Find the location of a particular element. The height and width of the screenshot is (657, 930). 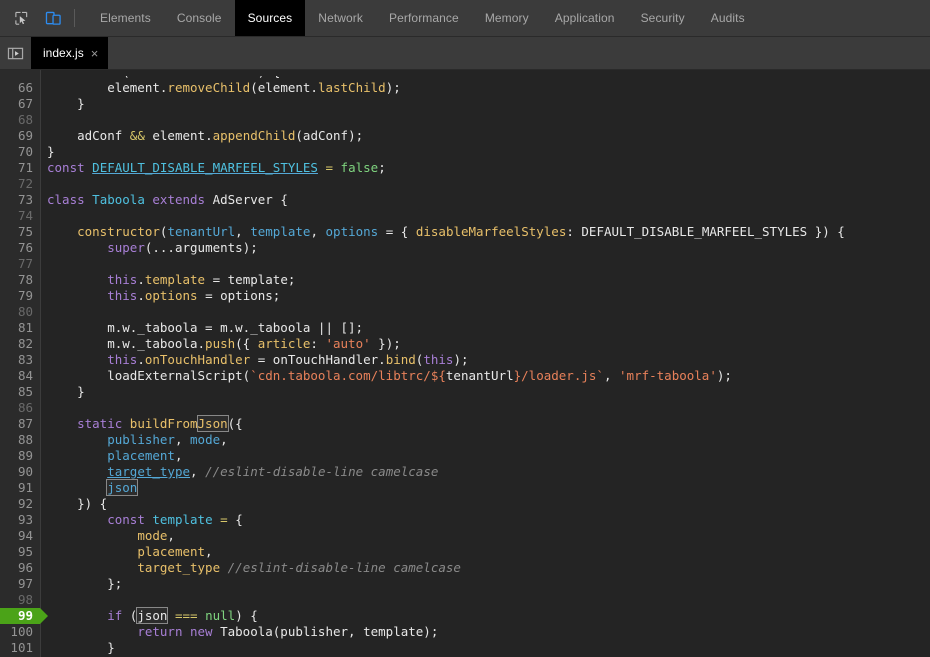

line-number: 79 is located at coordinates (20, 296).